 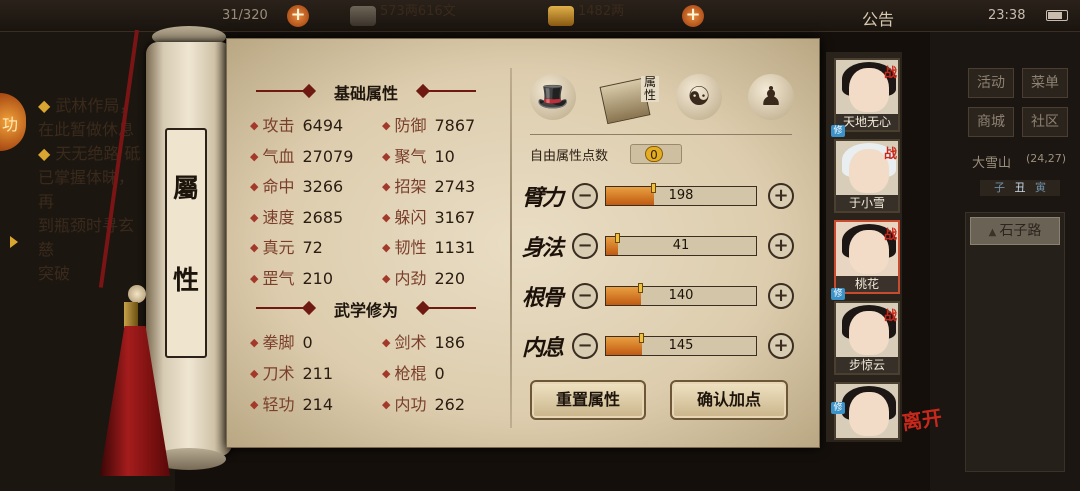 I want to click on skill-spear: ◆ 枪棍 0, so click(x=413, y=373).